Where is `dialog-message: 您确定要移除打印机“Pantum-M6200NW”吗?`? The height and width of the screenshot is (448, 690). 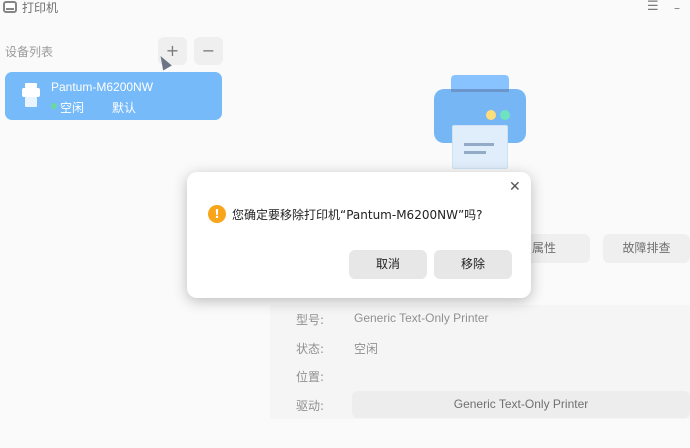 dialog-message: 您确定要移除打印机“Pantum-M6200NW”吗? is located at coordinates (357, 215).